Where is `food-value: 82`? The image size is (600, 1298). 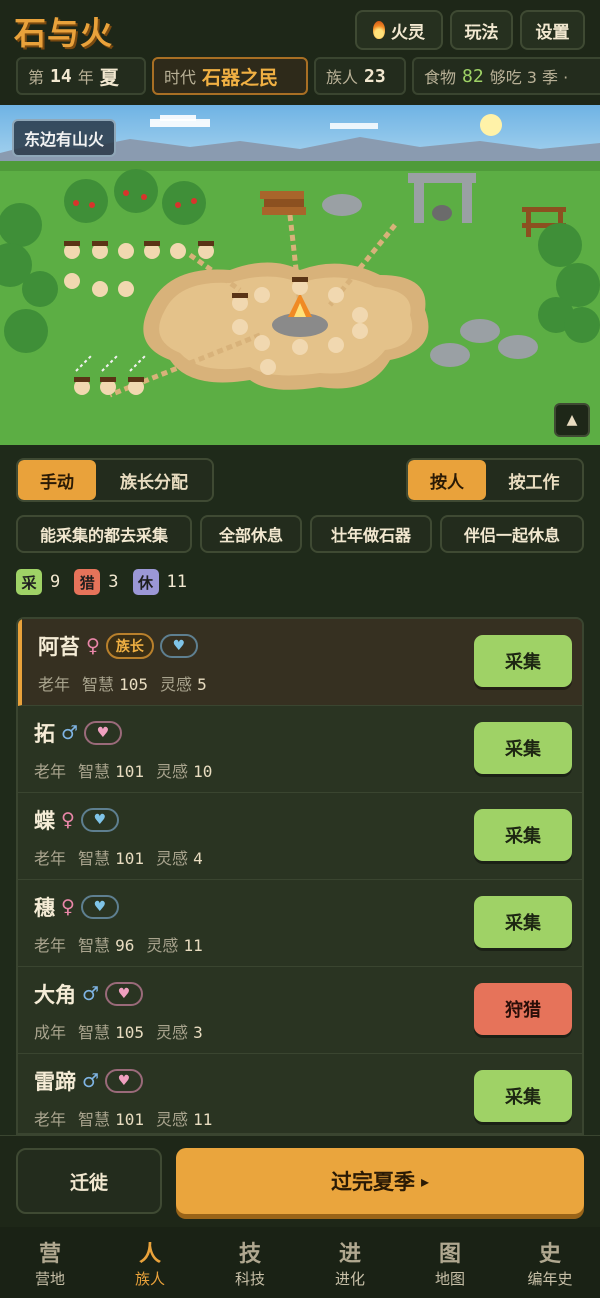
food-value: 82 is located at coordinates (473, 76).